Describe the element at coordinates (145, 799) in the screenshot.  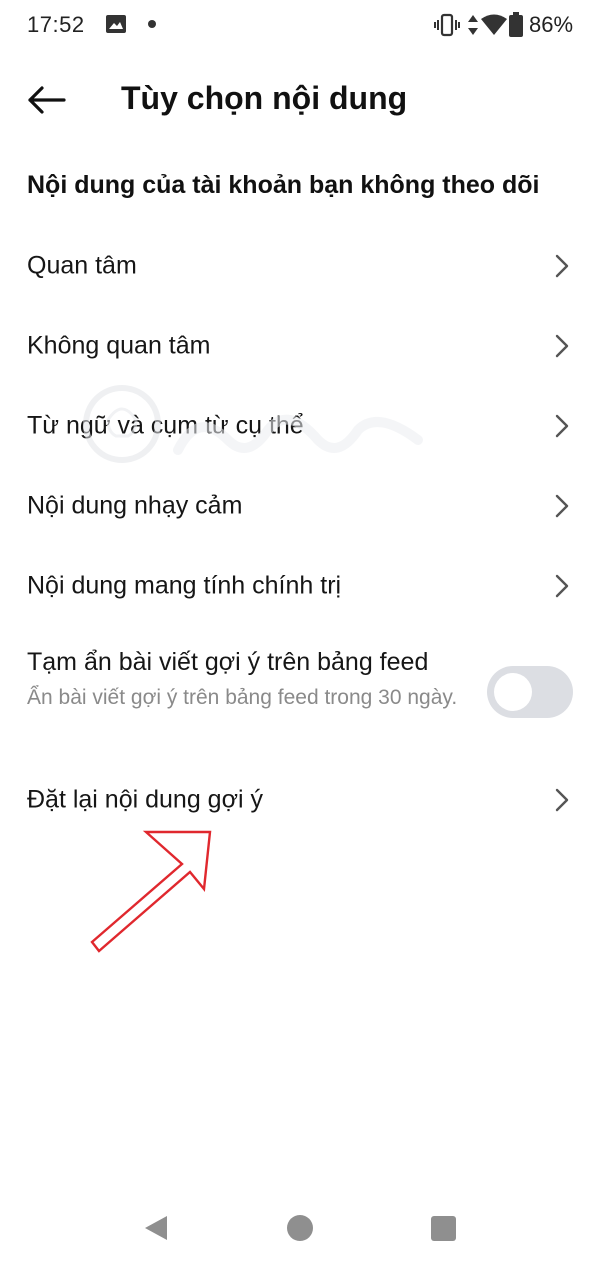
I see `menu-item-label: Đặt lại nội dung gợi ý` at that location.